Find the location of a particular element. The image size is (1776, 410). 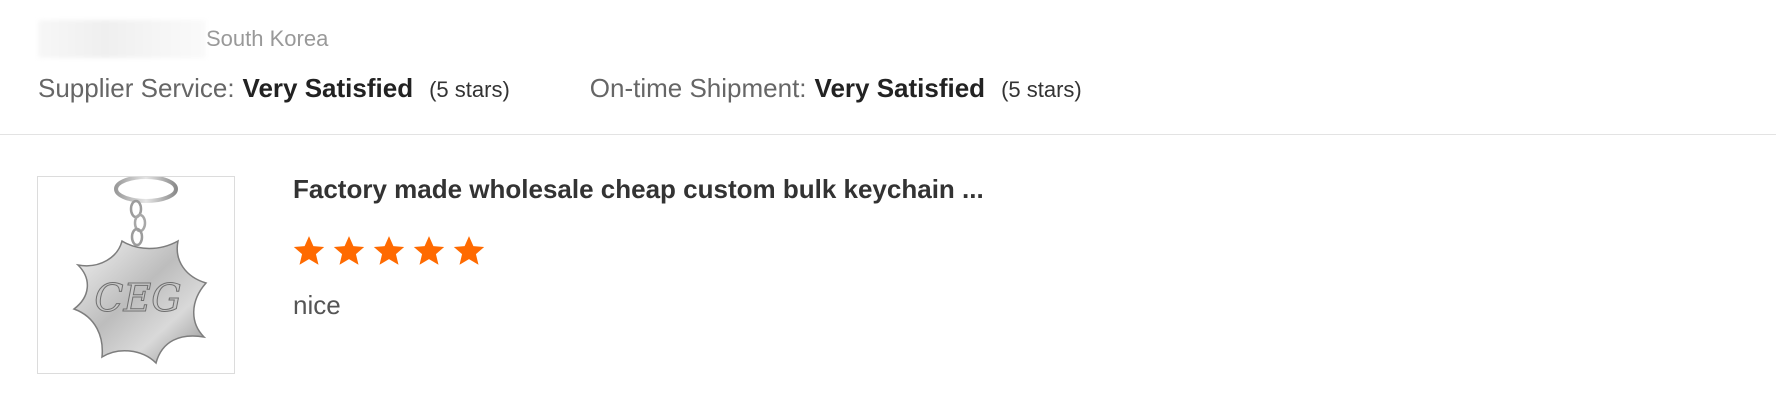

keychain-icon: CEG is located at coordinates (140, 271).